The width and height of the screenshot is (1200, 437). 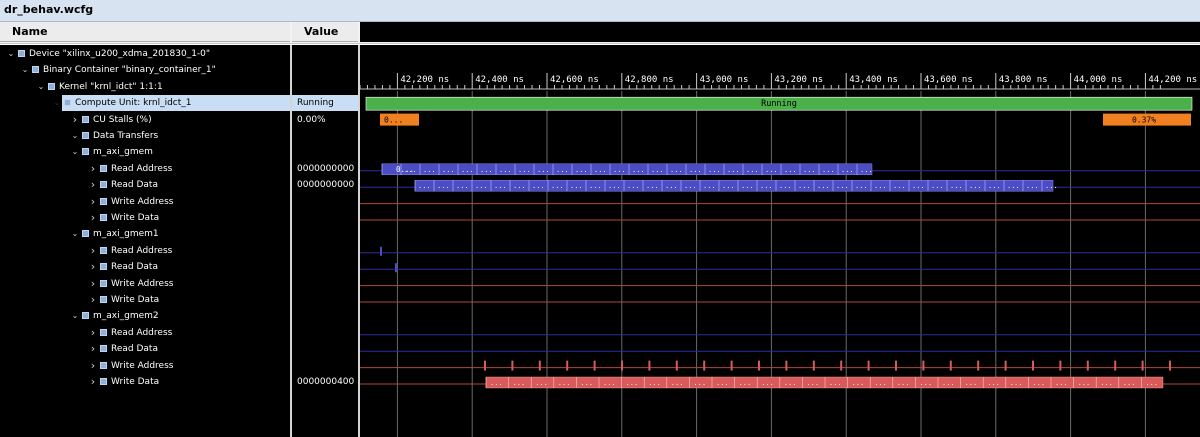 What do you see at coordinates (135, 382) in the screenshot?
I see `tree-row-label: Write Data` at bounding box center [135, 382].